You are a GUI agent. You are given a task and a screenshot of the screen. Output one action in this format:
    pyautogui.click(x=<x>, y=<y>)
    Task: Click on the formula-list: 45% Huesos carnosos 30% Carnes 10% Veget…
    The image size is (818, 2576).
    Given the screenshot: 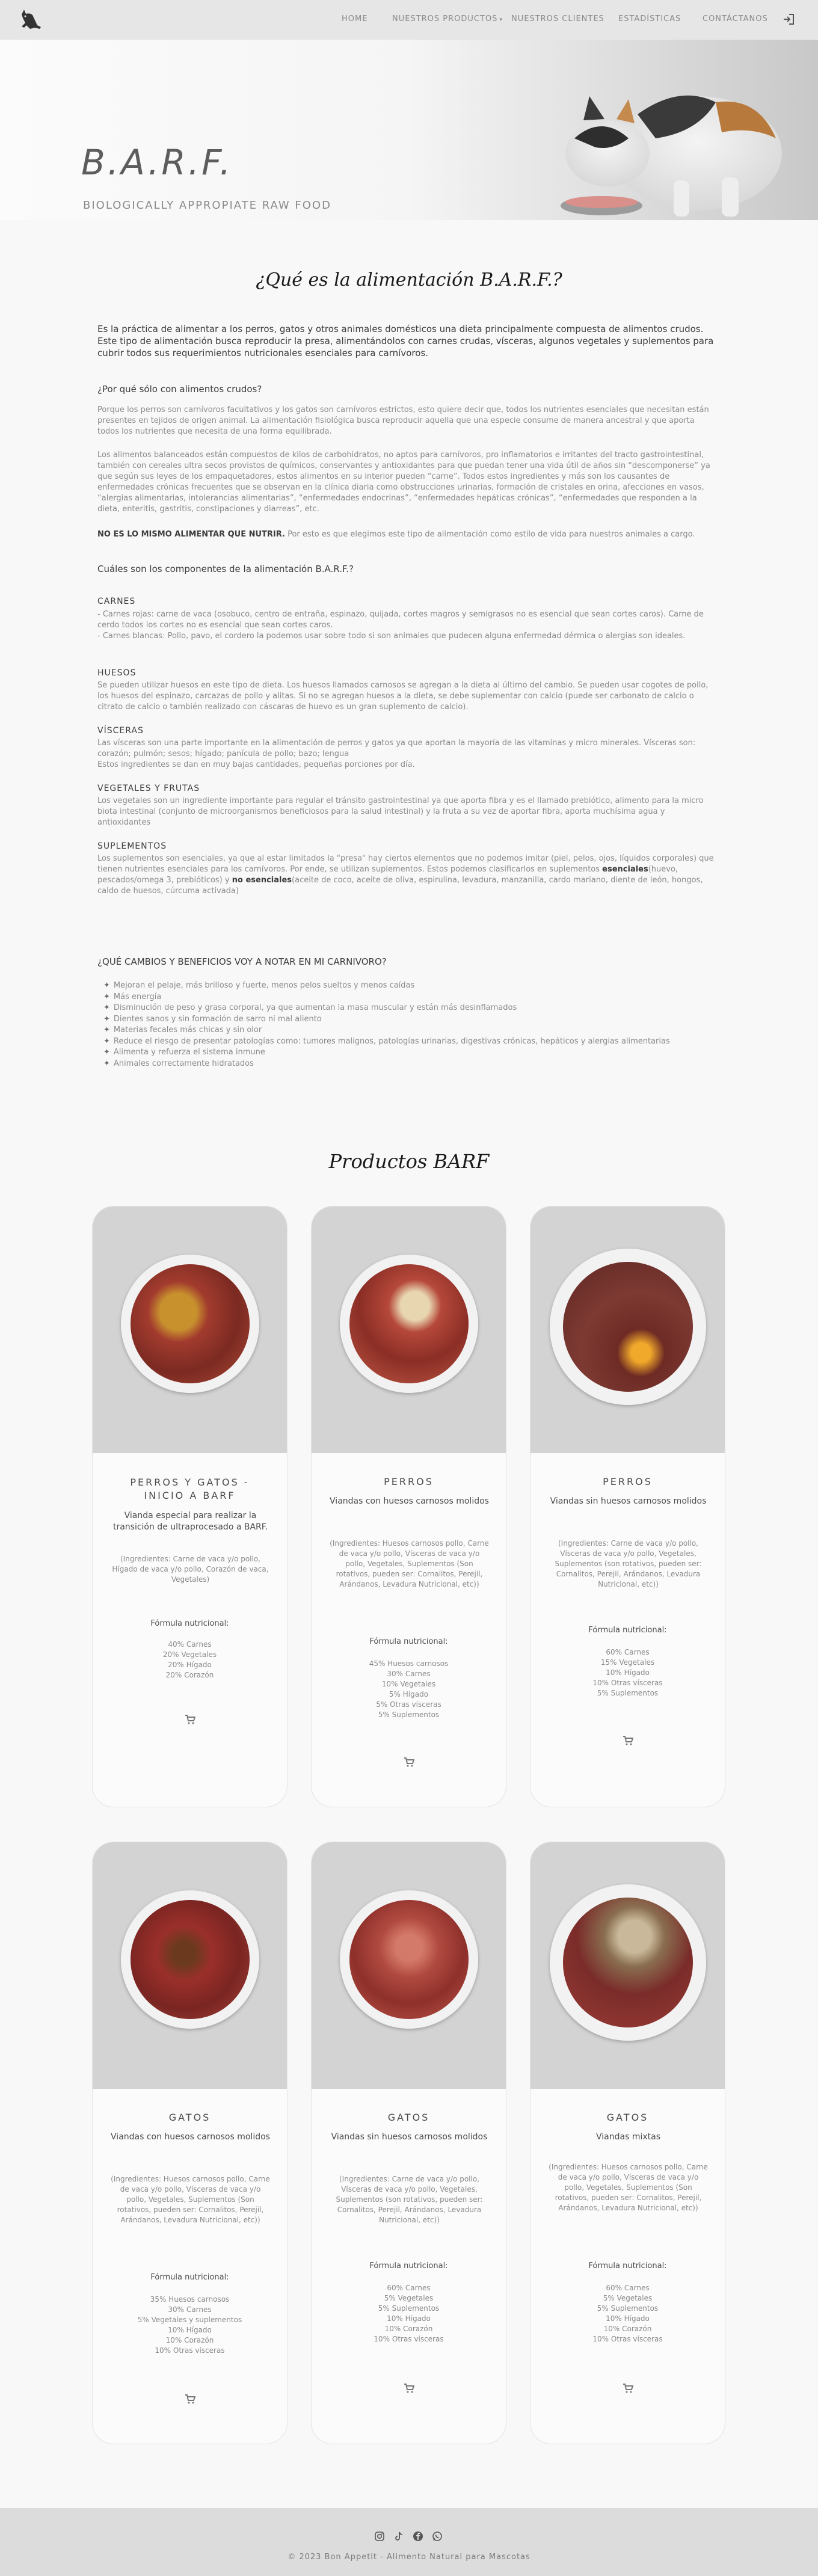 What is the action you would take?
    pyautogui.click(x=409, y=1689)
    